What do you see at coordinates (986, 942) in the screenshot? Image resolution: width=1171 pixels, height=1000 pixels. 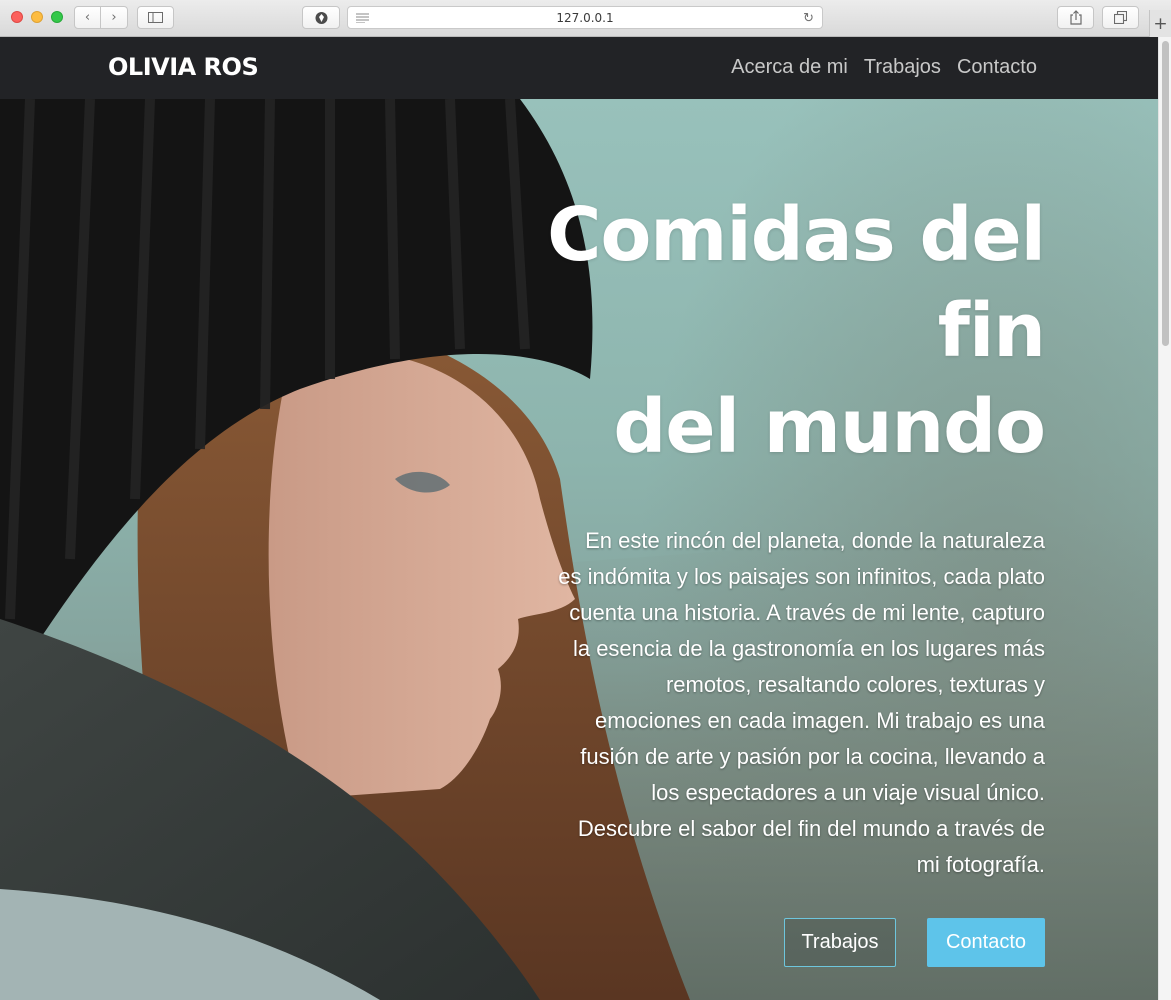 I see `contact-button: Contacto` at bounding box center [986, 942].